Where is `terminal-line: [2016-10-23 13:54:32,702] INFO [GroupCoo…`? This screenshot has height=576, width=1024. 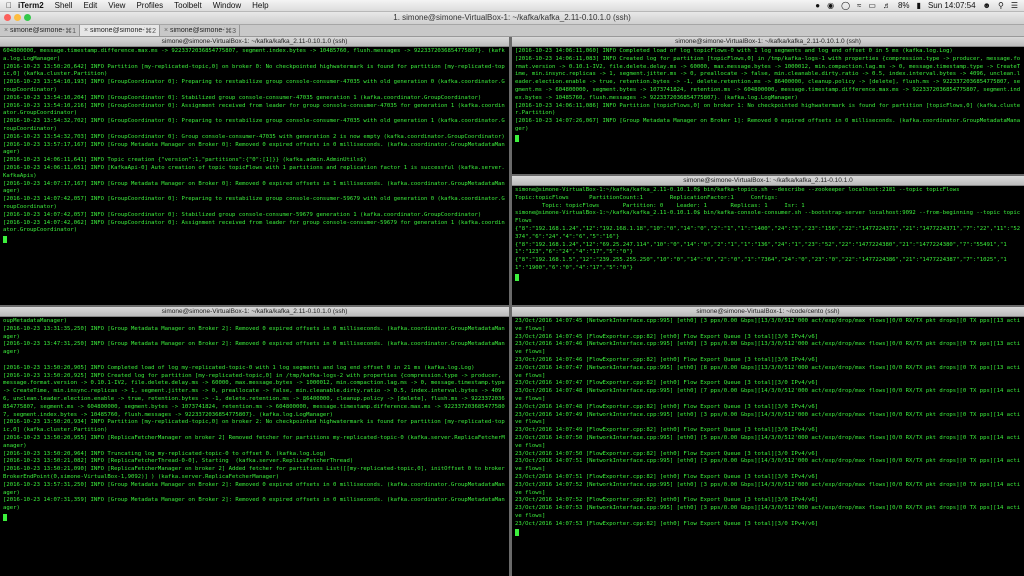
terminal-line: [2016-10-23 13:54:32,702] INFO [GroupCoo… is located at coordinates (254, 125).